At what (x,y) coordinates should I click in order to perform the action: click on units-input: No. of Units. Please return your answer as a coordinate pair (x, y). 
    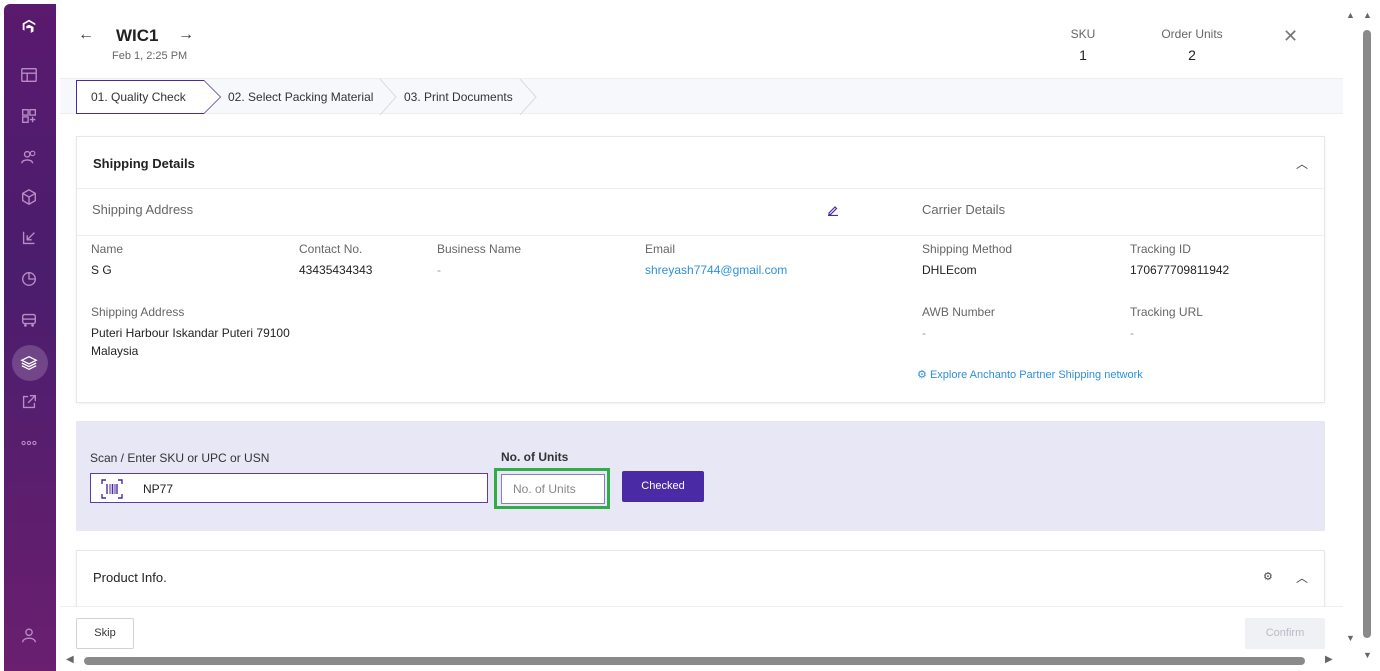
    Looking at the image, I should click on (553, 489).